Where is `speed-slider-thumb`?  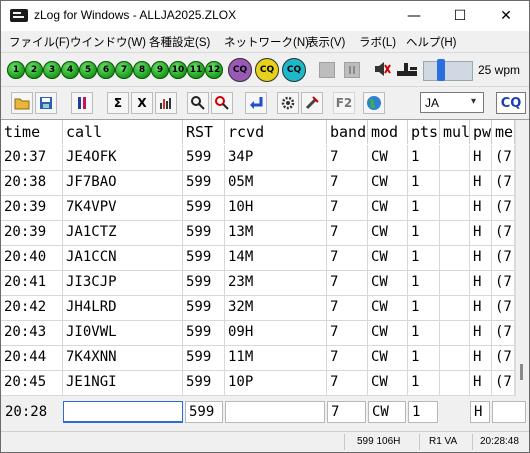
speed-slider-thumb is located at coordinates (441, 70).